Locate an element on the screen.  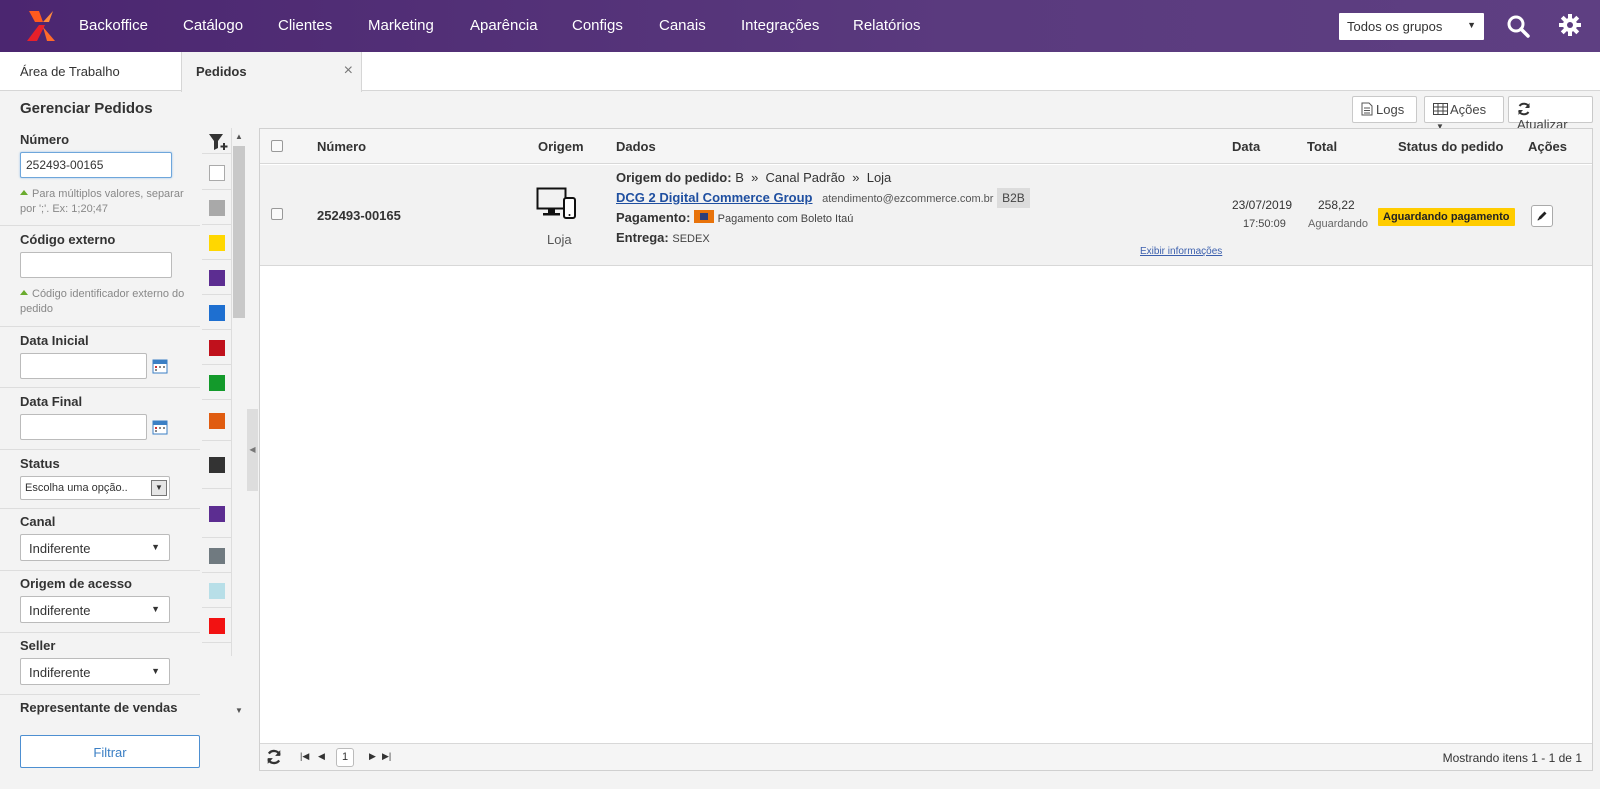
acoes-label: Ações is located at coordinates (1468, 109).